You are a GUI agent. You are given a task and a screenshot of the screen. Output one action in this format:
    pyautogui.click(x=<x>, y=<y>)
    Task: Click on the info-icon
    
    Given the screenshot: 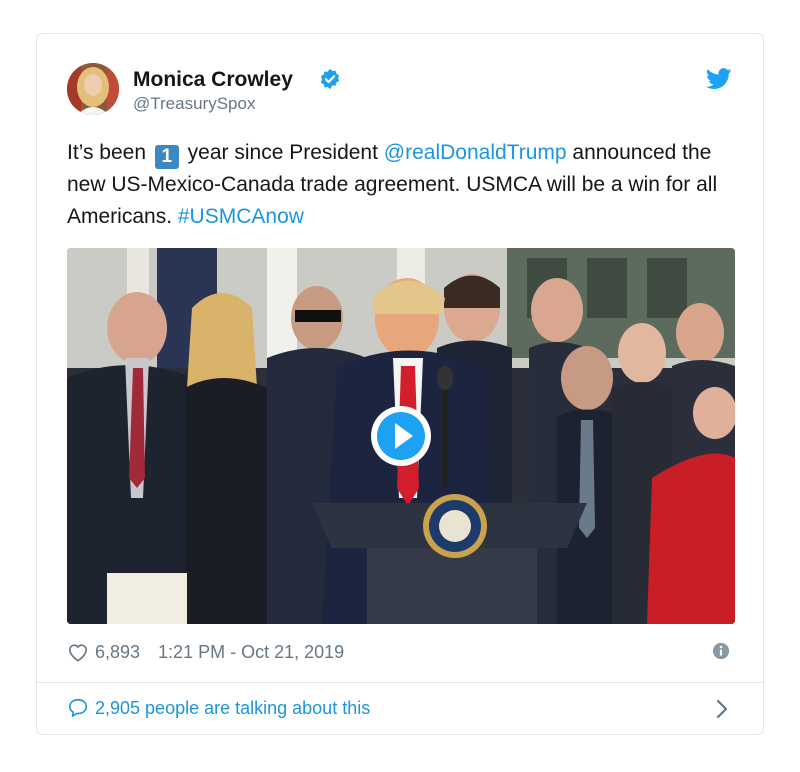 What is the action you would take?
    pyautogui.click(x=721, y=651)
    